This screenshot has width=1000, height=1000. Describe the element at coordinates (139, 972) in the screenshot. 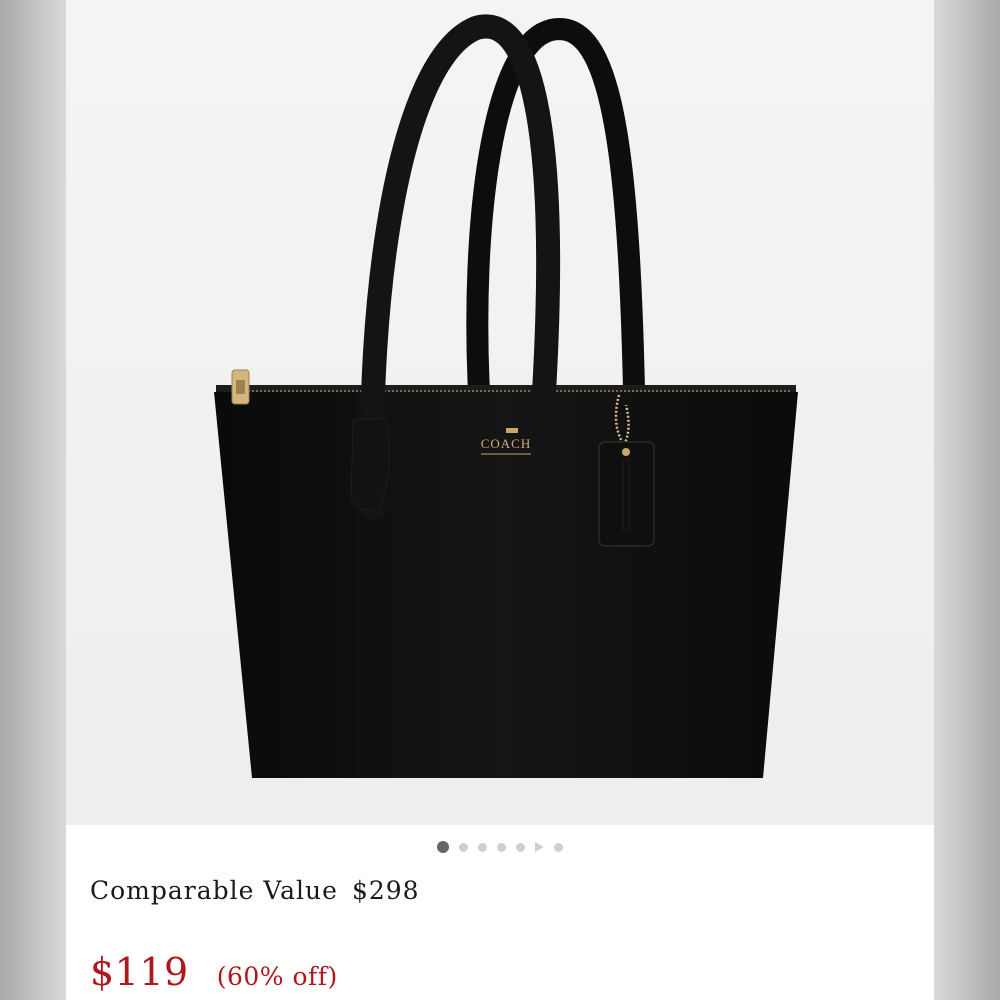

I see `sale-price: $119` at that location.